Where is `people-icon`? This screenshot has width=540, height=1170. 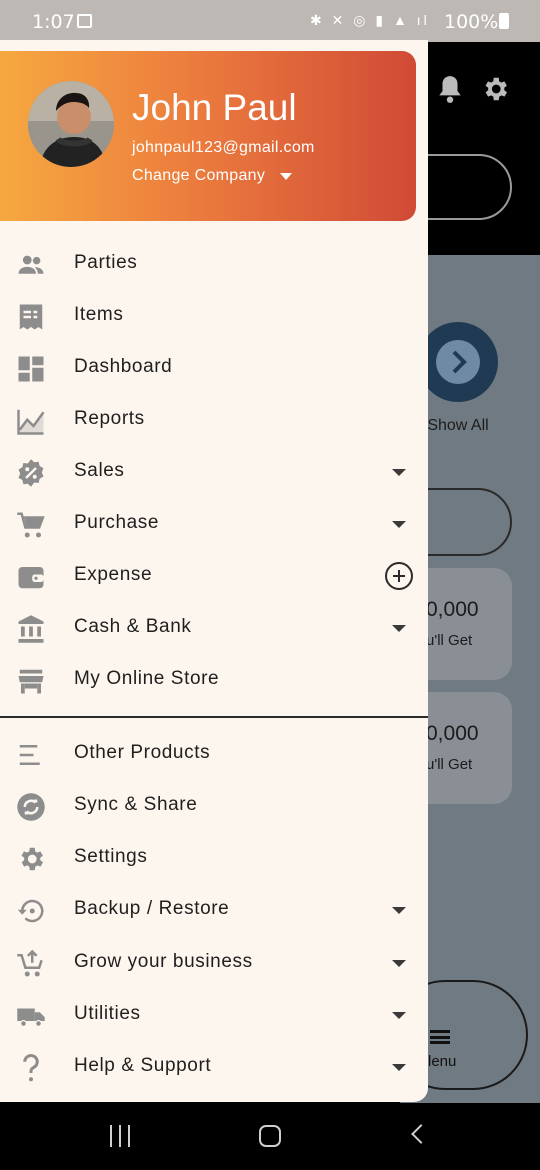 people-icon is located at coordinates (31, 265).